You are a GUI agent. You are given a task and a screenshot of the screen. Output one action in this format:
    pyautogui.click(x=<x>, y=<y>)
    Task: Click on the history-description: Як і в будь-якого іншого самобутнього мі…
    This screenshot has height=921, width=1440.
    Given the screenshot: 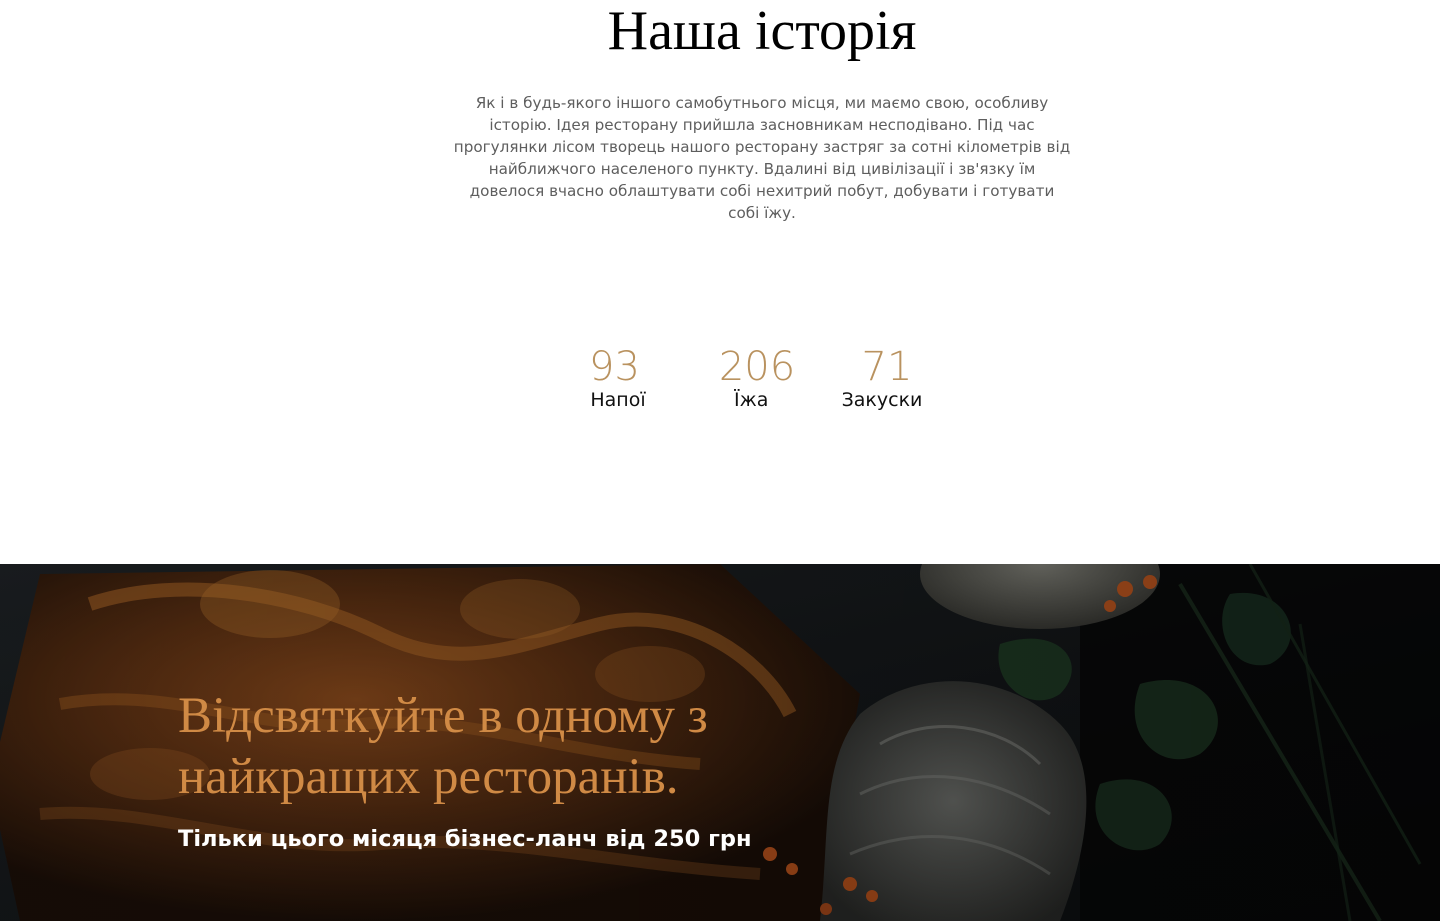 What is the action you would take?
    pyautogui.click(x=762, y=158)
    